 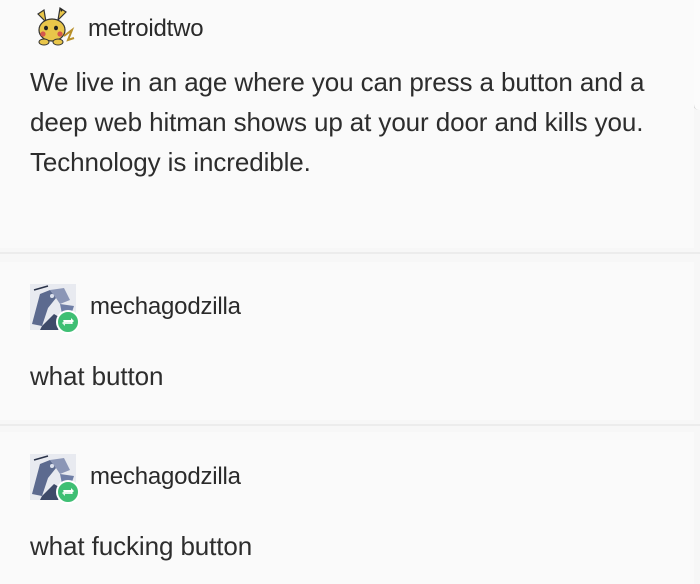 I want to click on username: metroidtwo, so click(x=146, y=29).